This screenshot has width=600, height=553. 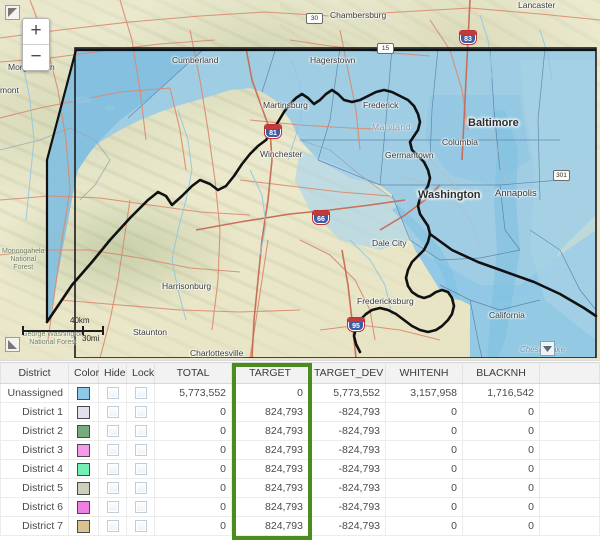 I want to click on map-collapse-chevron-icon, so click(x=547, y=348).